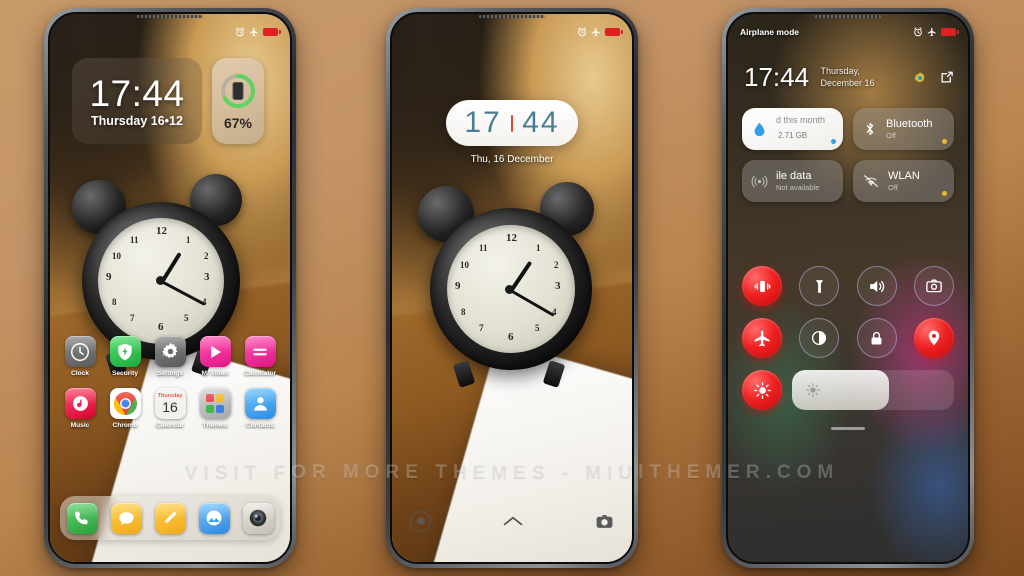  I want to click on app-music: Music, so click(80, 408).